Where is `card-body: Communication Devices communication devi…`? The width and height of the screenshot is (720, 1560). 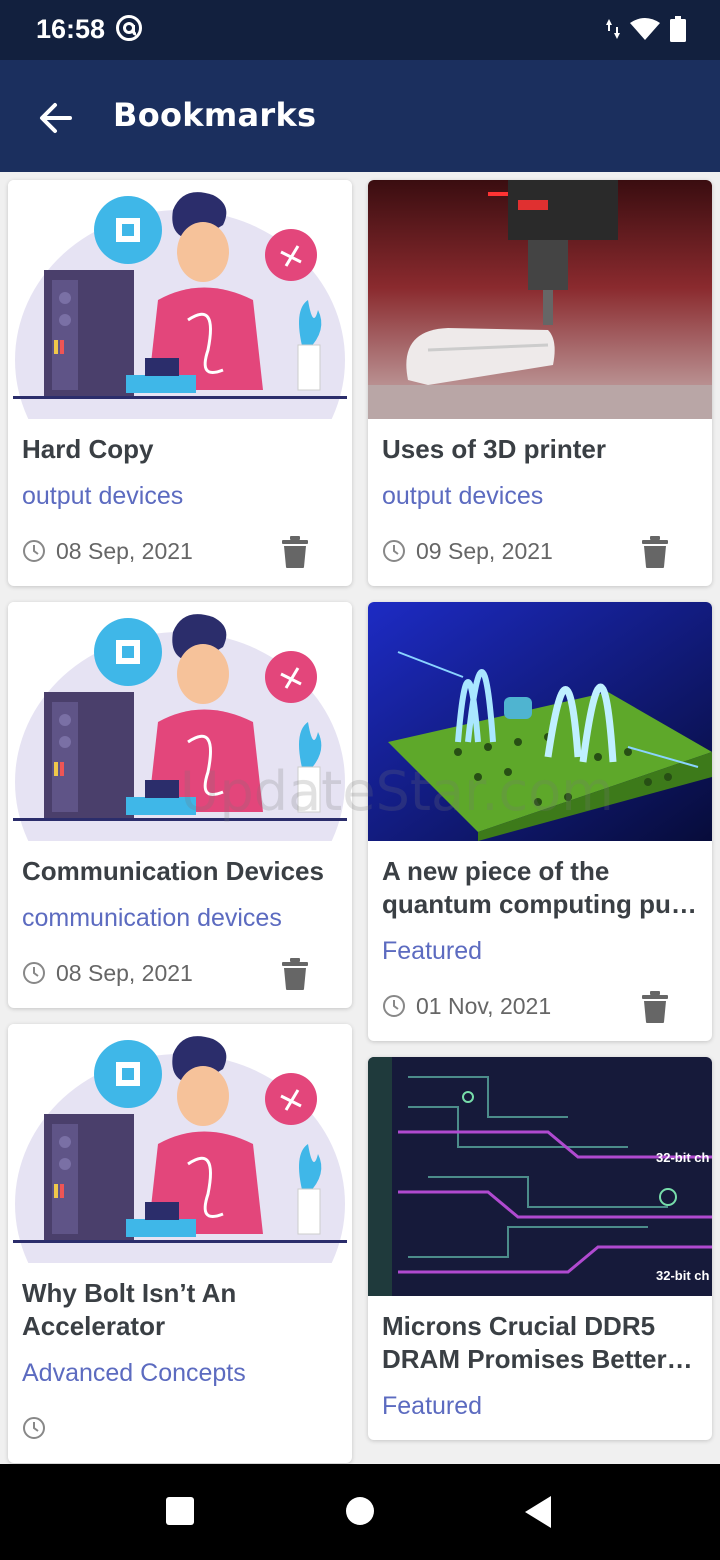 card-body: Communication Devices communication devi… is located at coordinates (180, 924).